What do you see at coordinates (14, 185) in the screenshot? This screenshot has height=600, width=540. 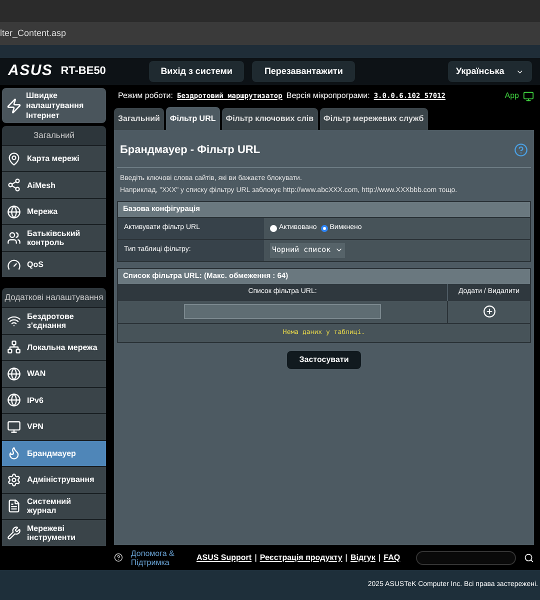 I see `share-icon` at bounding box center [14, 185].